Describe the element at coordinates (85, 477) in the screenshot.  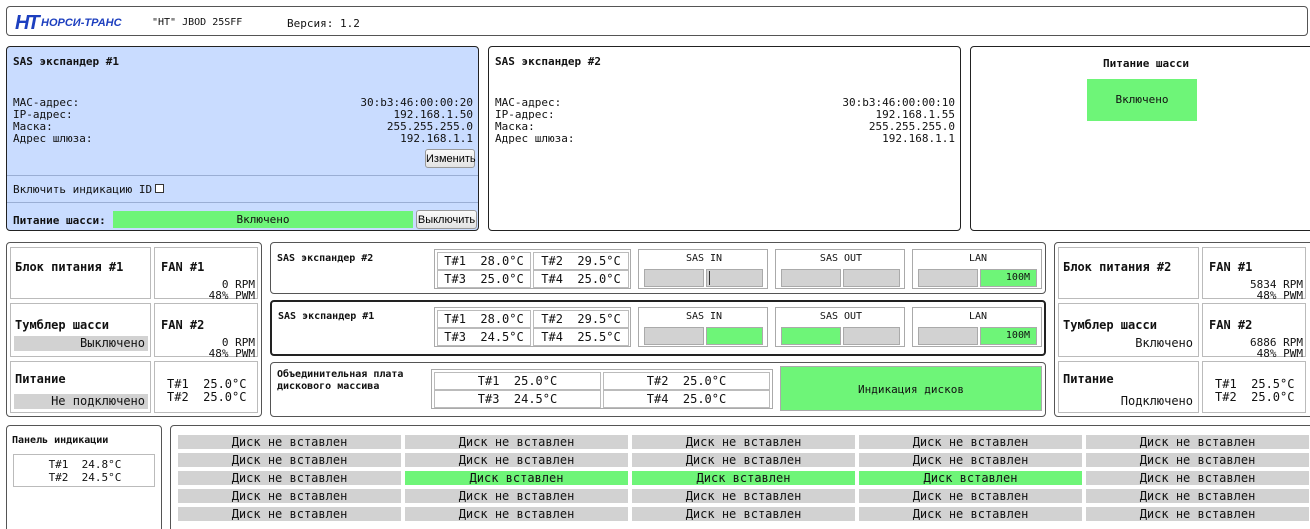
I see `temp2: T#2 24.5°C` at that location.